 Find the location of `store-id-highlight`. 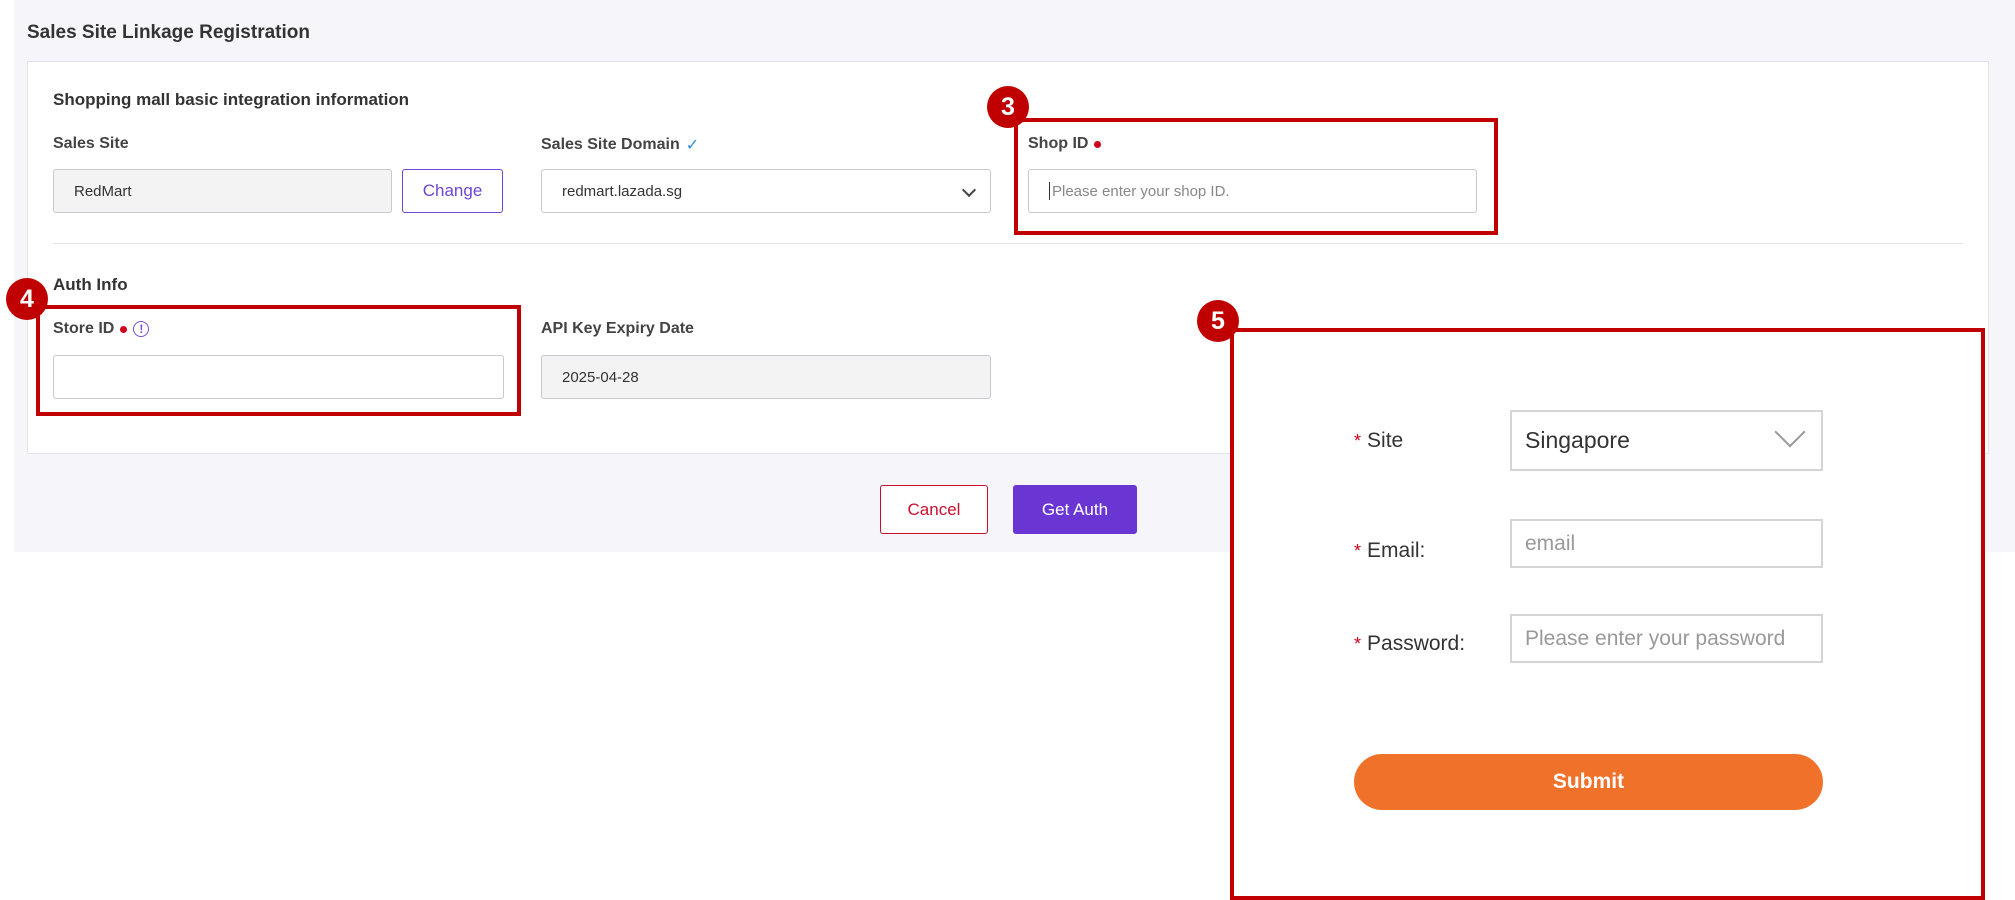

store-id-highlight is located at coordinates (278, 360).